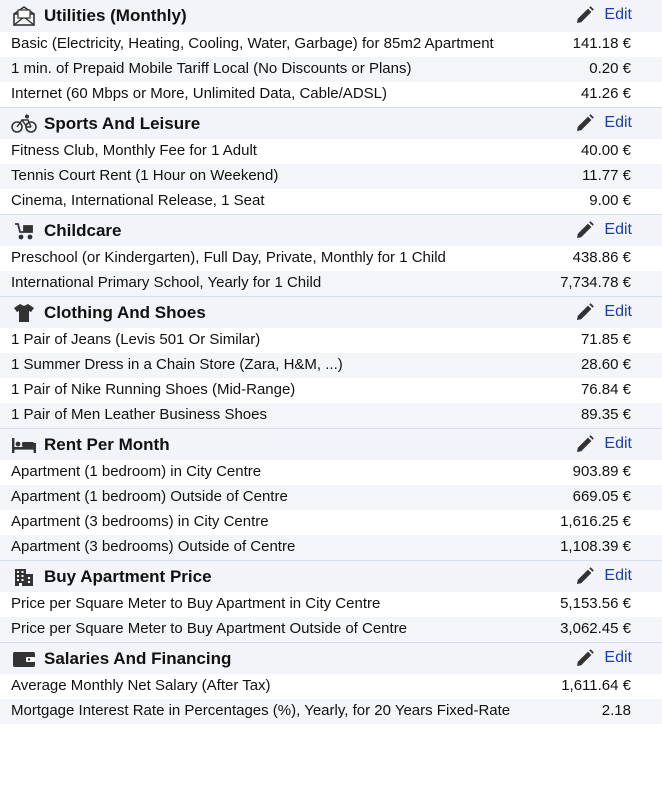 The height and width of the screenshot is (789, 662). Describe the element at coordinates (122, 123) in the screenshot. I see `section-title: Sports And Leisure` at that location.